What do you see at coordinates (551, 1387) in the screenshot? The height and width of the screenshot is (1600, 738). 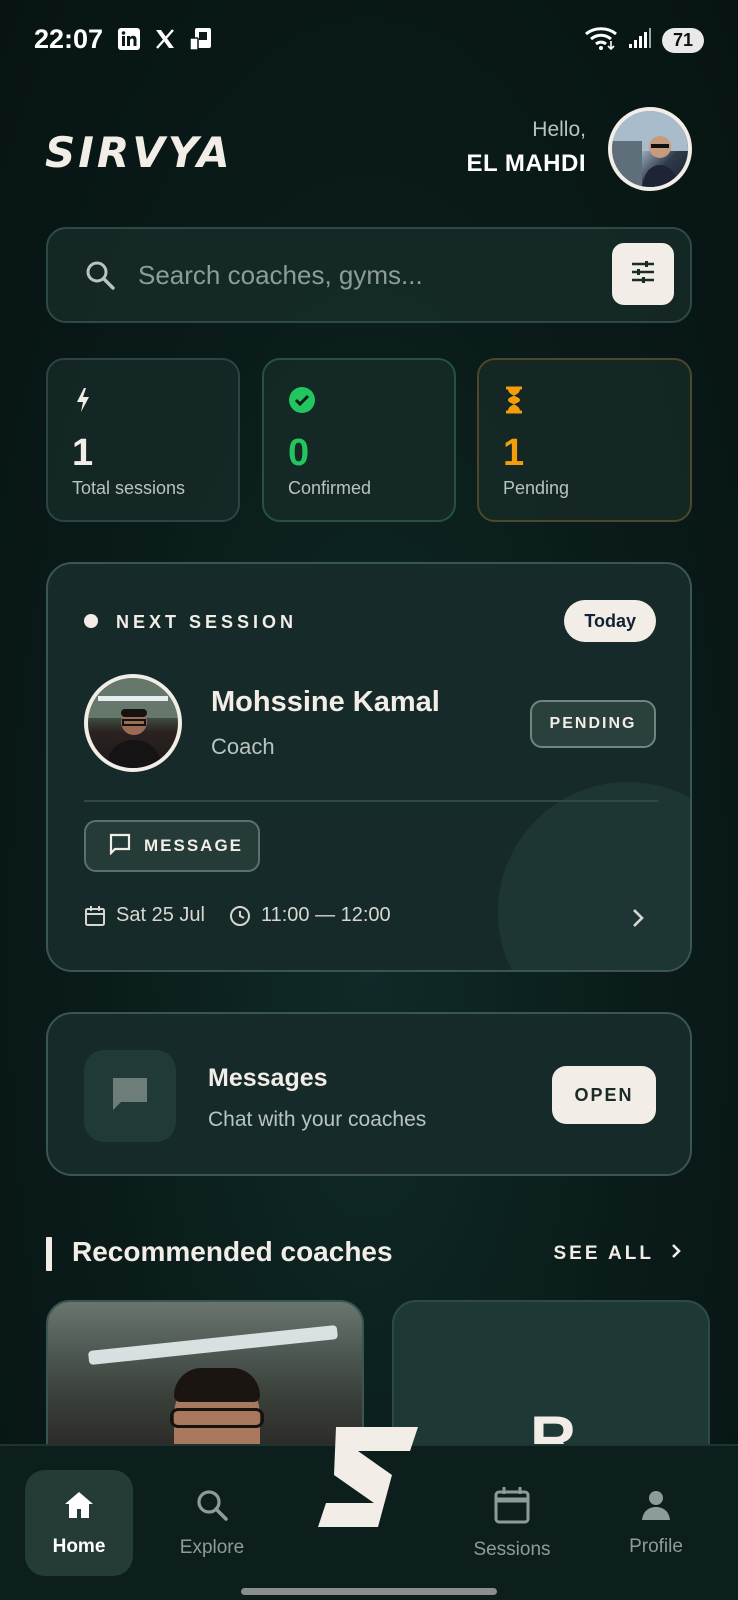 I see `coach-card: R` at bounding box center [551, 1387].